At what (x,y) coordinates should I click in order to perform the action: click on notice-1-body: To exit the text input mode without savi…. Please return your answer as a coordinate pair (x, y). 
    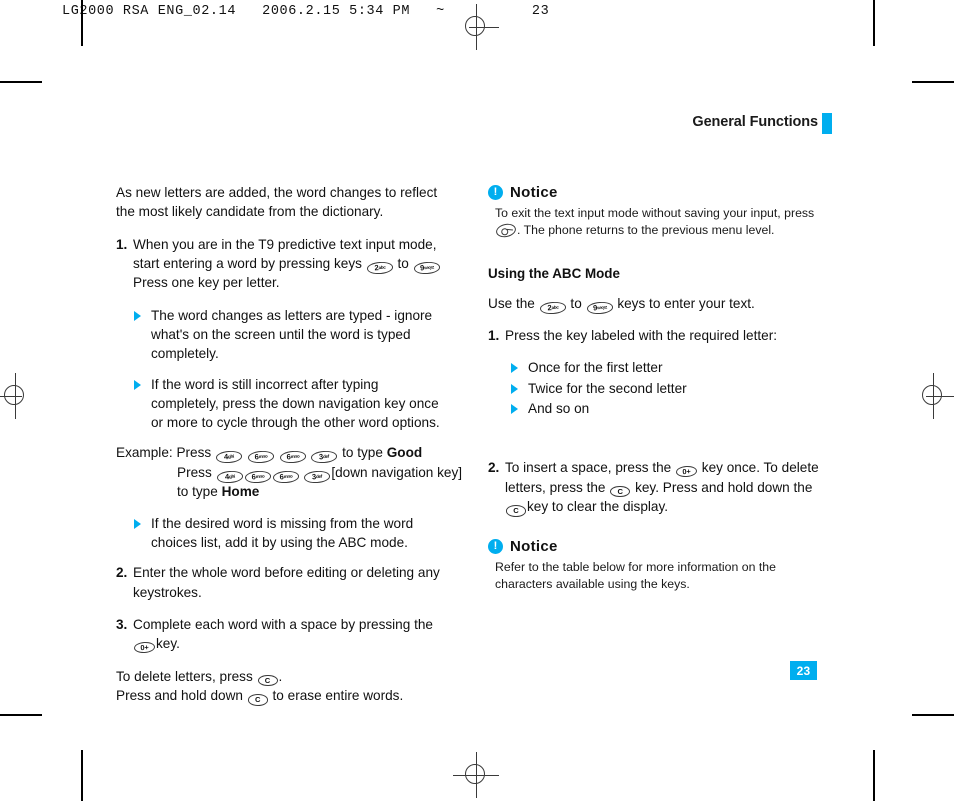
    Looking at the image, I should click on (655, 222).